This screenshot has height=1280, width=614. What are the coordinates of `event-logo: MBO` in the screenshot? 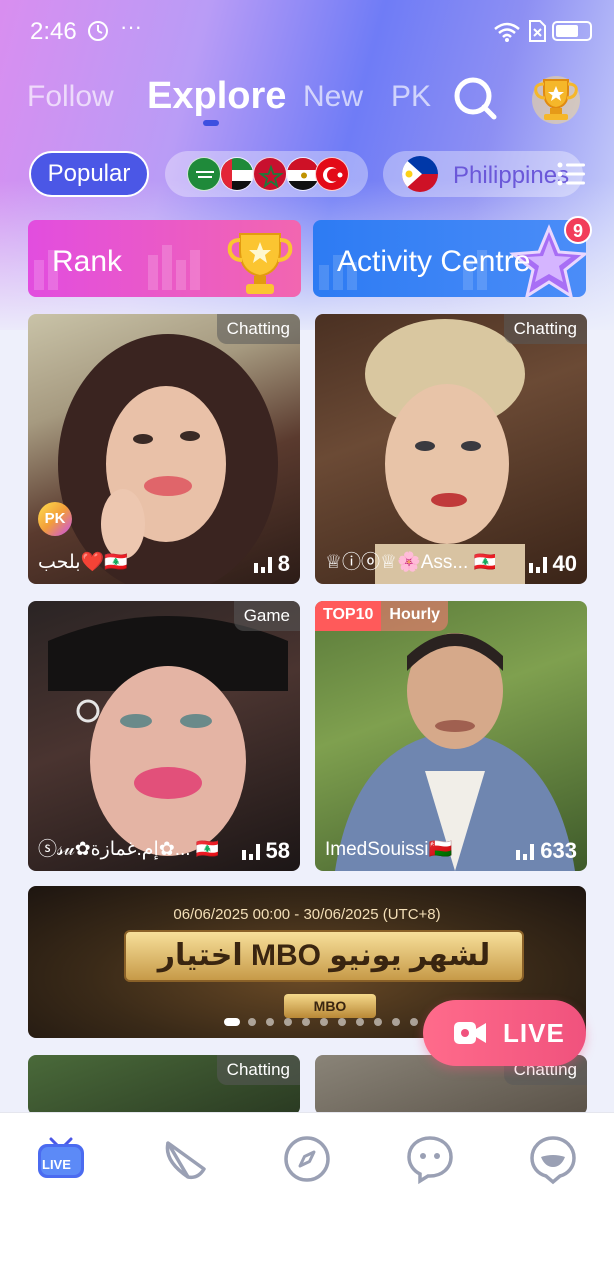 It's located at (330, 1006).